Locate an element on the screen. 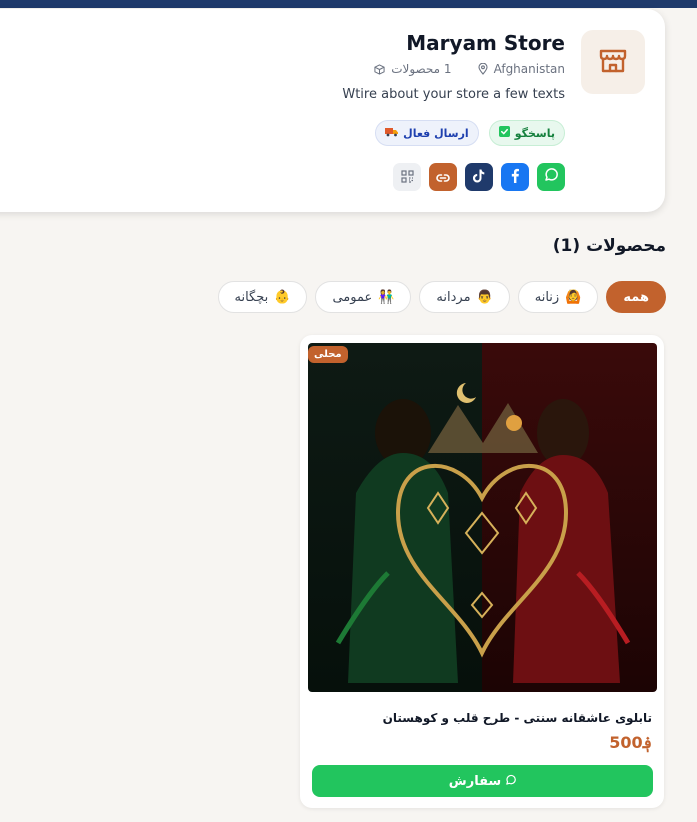 This screenshot has width=697, height=822. cube-icon is located at coordinates (379, 69).